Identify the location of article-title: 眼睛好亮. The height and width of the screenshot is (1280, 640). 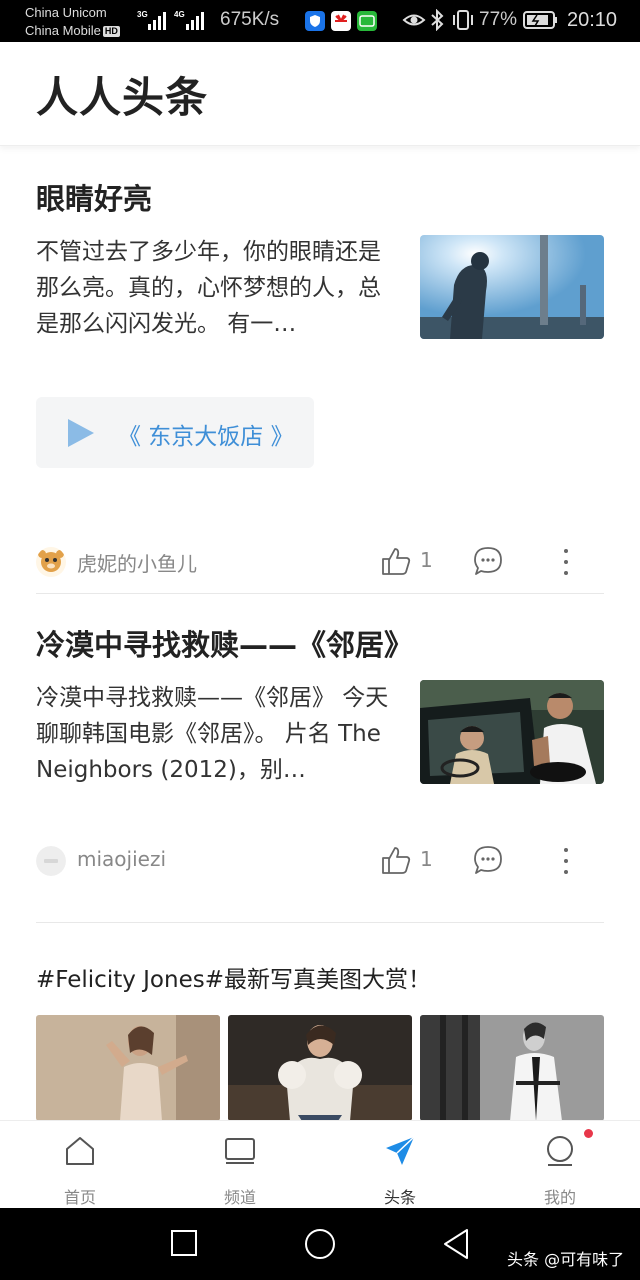
(94, 197).